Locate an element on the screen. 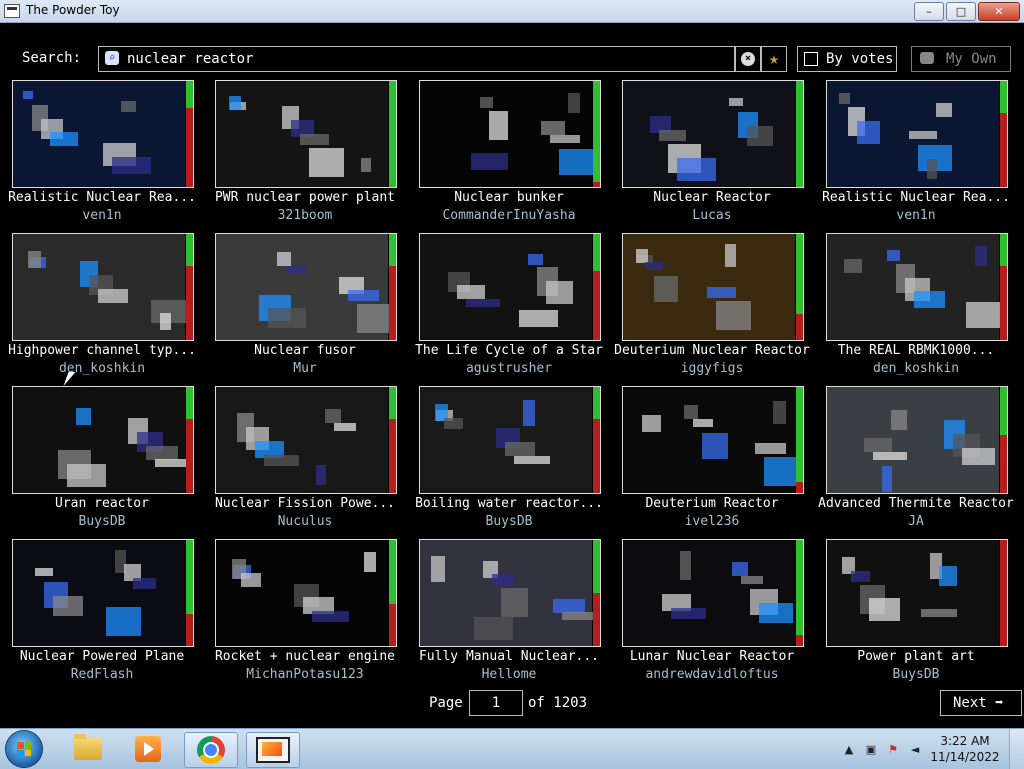  save-card: Deuterium Nuclear Reactor iggyfigs is located at coordinates (710, 308).